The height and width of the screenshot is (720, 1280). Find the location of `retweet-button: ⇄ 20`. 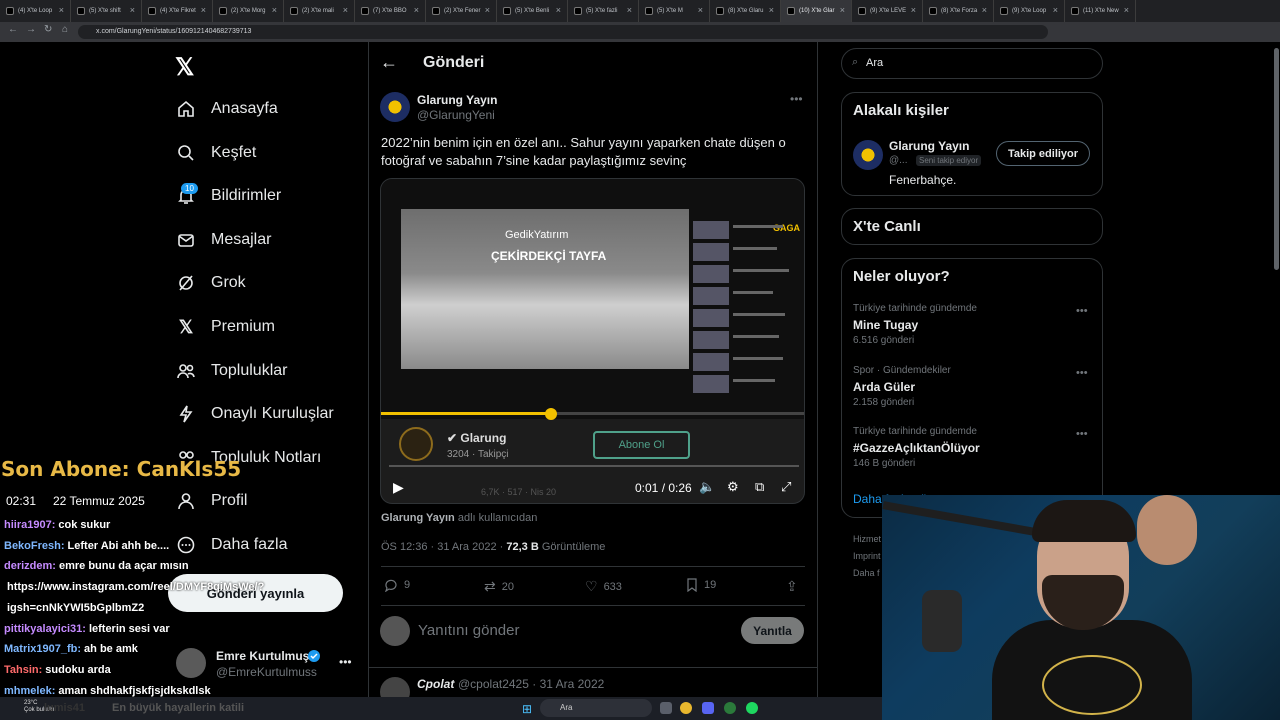

retweet-button: ⇄ 20 is located at coordinates (499, 586).